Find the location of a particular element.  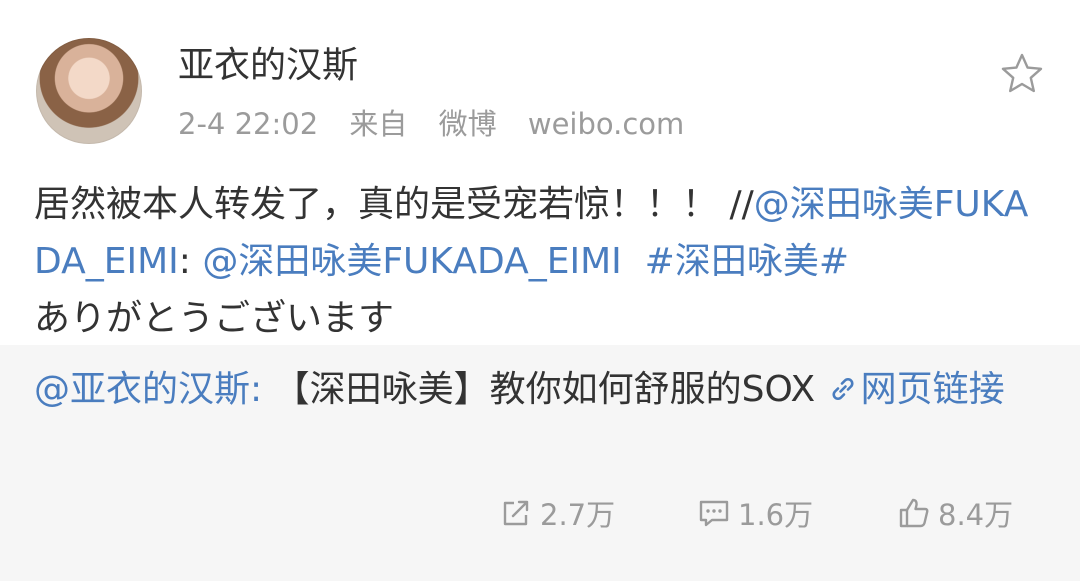

source-app: 微博 is located at coordinates (467, 124).